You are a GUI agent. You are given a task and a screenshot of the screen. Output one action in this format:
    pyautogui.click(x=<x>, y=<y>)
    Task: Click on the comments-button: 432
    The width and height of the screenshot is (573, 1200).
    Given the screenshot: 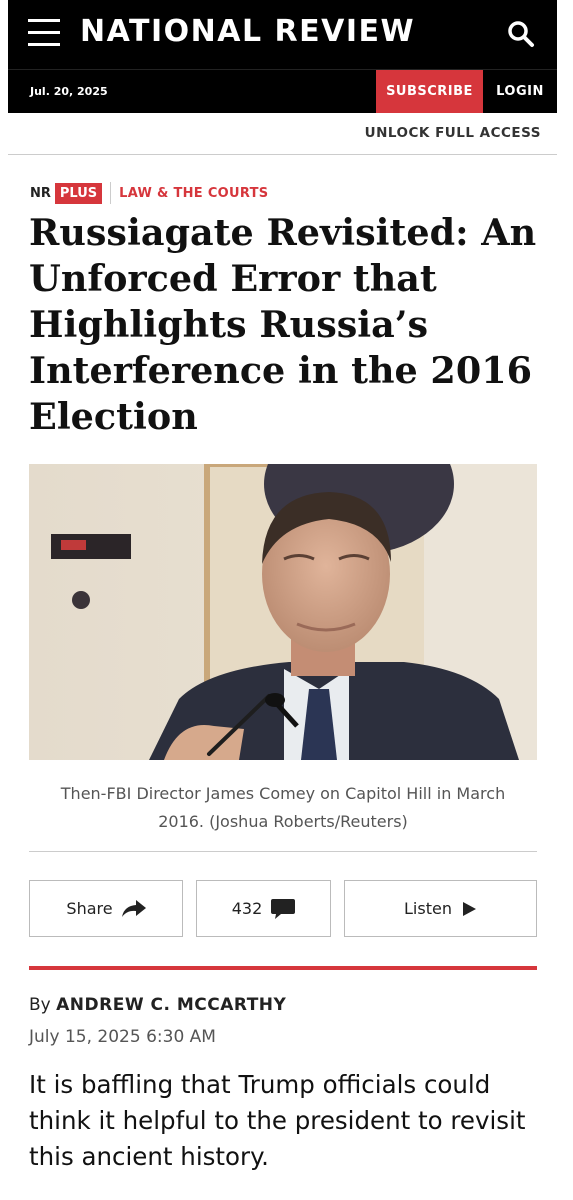 What is the action you would take?
    pyautogui.click(x=263, y=908)
    